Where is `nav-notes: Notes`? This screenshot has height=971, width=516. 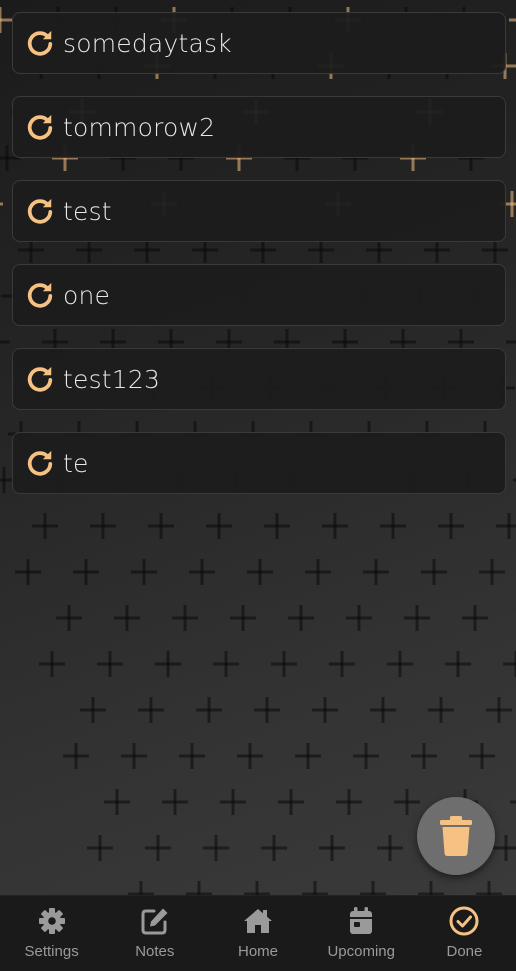 nav-notes: Notes is located at coordinates (154, 933).